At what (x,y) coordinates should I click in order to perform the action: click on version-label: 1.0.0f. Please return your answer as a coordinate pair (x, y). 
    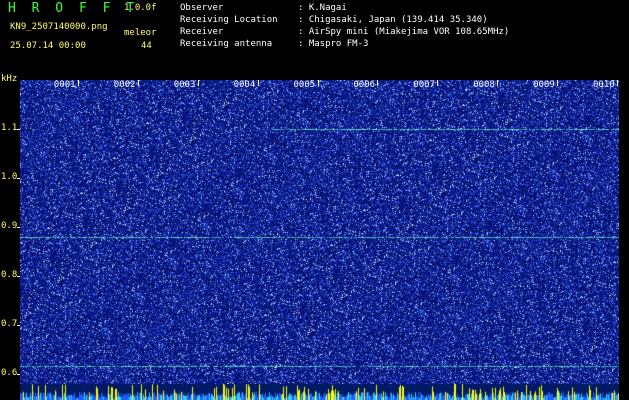
    Looking at the image, I should click on (140, 8).